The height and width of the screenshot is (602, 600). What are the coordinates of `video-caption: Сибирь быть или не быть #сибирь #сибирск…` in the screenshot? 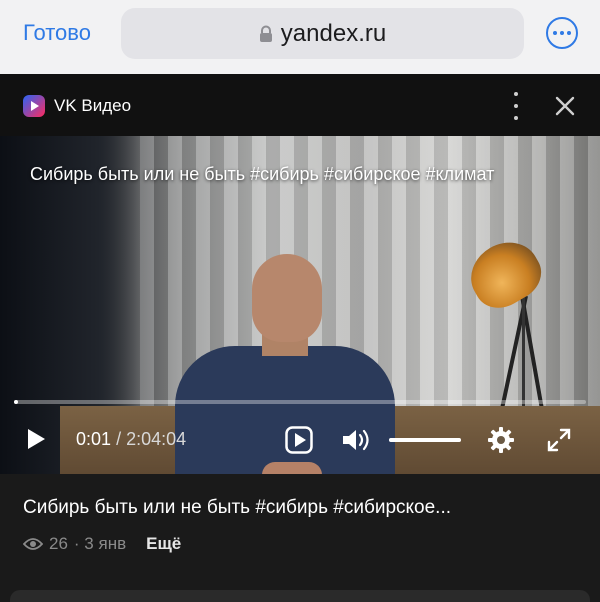 It's located at (262, 174).